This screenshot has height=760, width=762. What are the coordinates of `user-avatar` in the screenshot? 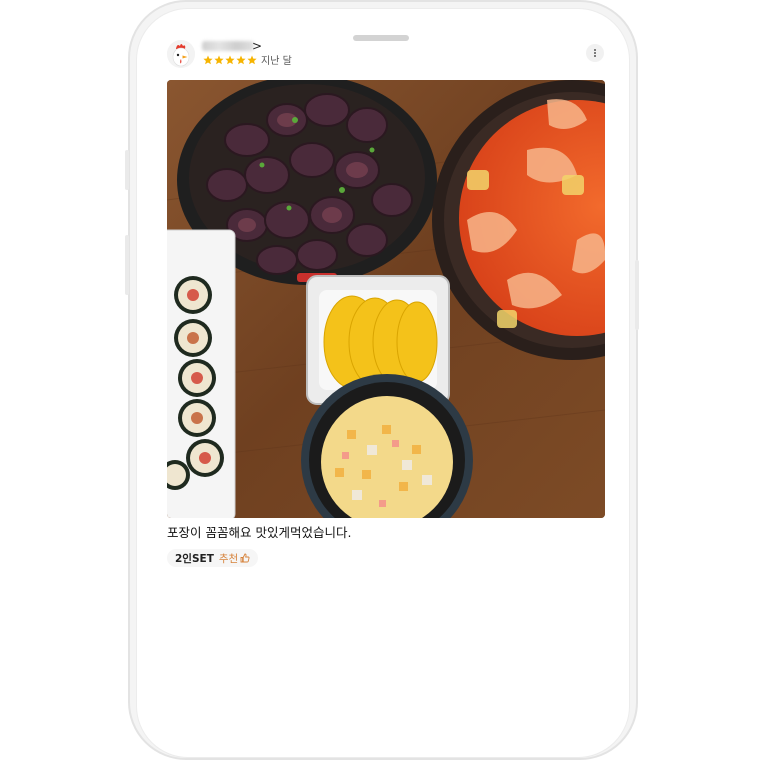 It's located at (181, 54).